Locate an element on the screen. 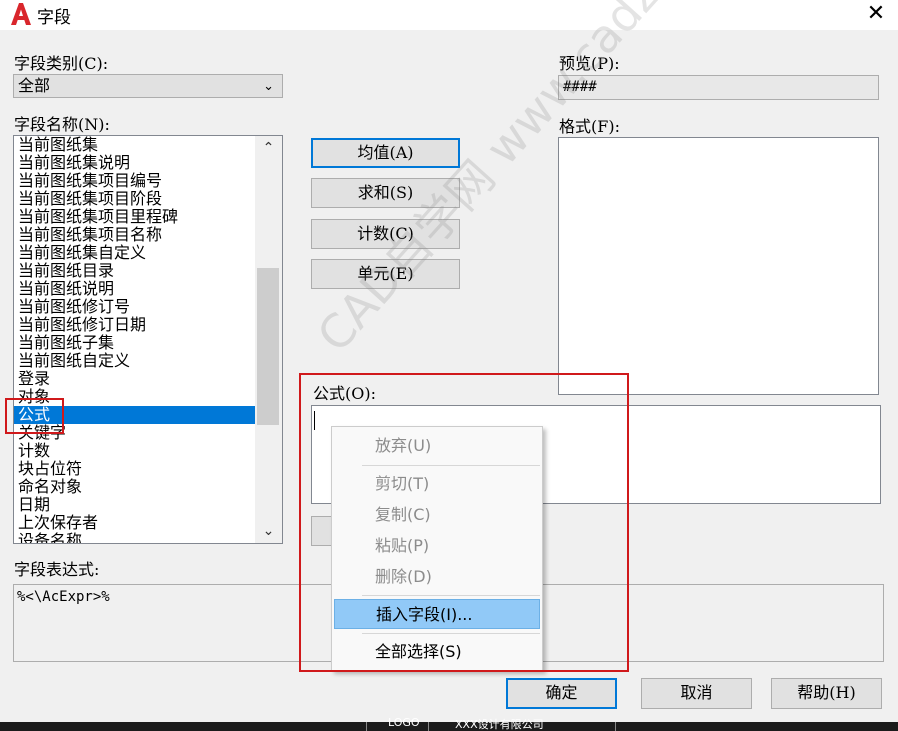 The height and width of the screenshot is (731, 898). highlight-box-formula-item is located at coordinates (34, 416).